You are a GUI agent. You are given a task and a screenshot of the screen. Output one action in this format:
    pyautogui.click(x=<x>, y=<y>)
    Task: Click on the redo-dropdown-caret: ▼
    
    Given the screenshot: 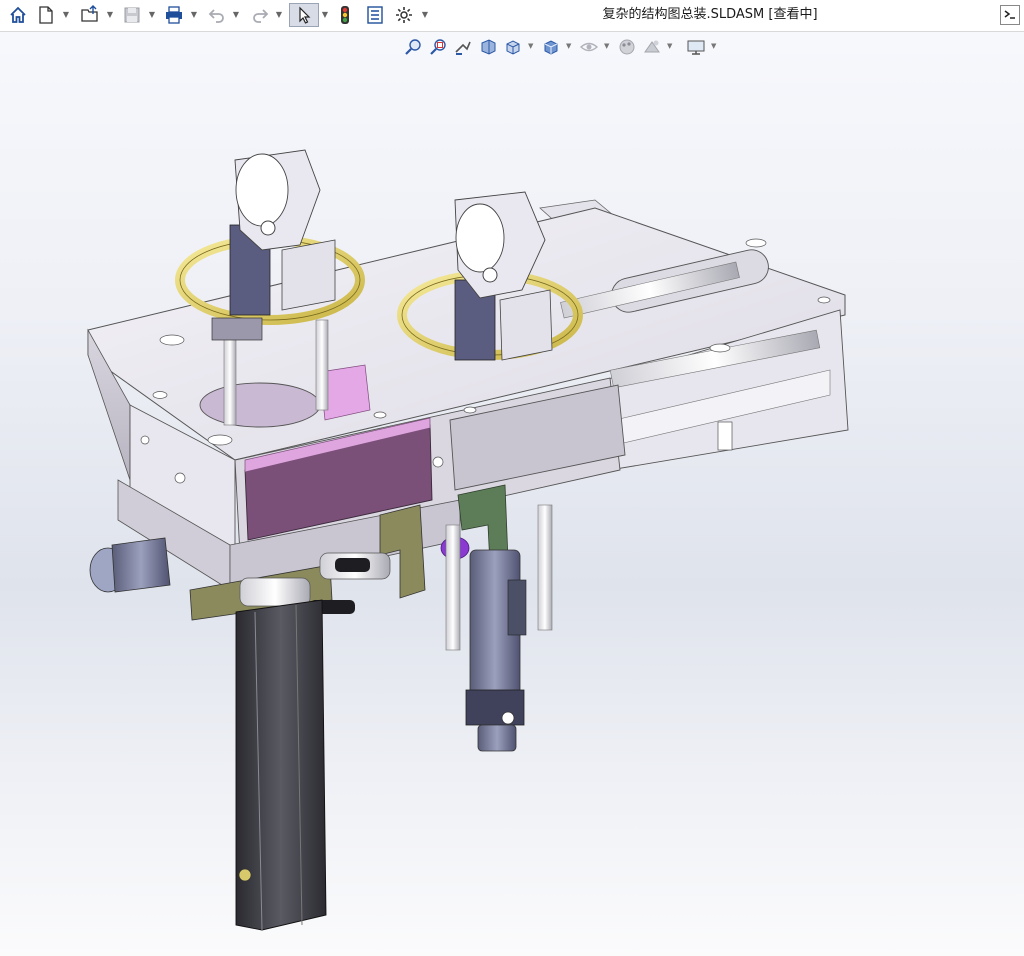 What is the action you would take?
    pyautogui.click(x=279, y=15)
    